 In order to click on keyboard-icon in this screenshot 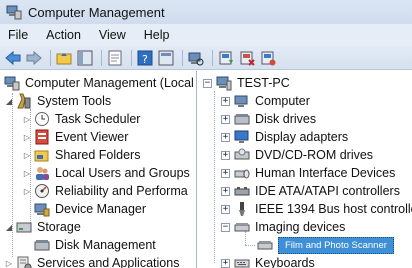, I will do `click(242, 263)`.